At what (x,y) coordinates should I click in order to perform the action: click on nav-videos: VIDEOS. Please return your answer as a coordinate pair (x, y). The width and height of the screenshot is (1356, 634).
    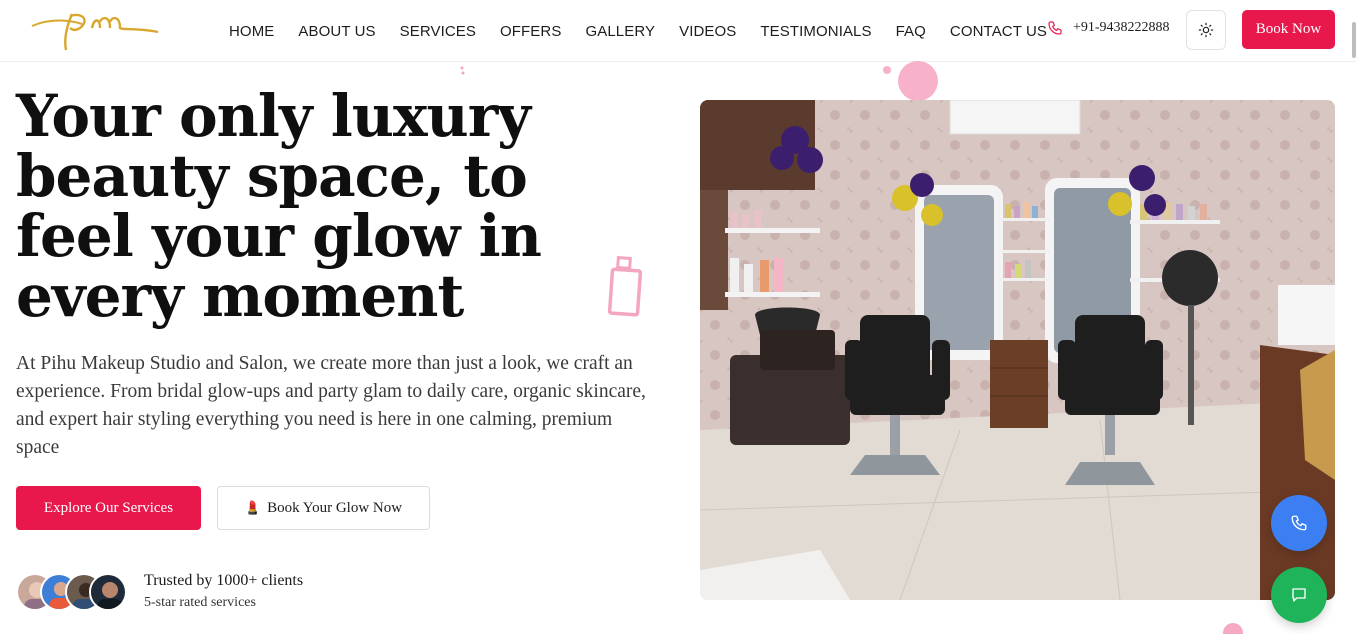
    Looking at the image, I should click on (707, 31).